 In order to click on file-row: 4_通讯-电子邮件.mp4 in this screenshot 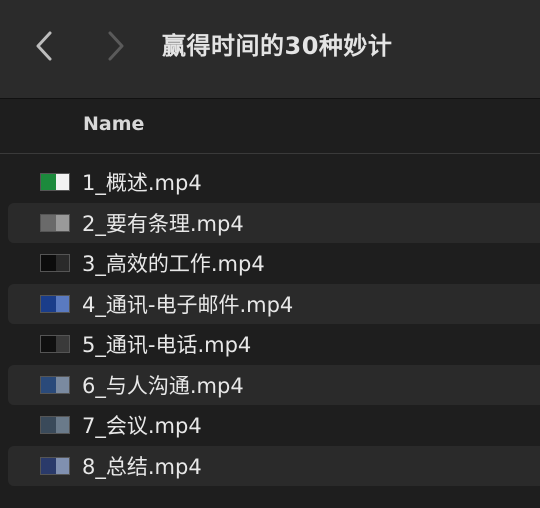, I will do `click(274, 303)`.